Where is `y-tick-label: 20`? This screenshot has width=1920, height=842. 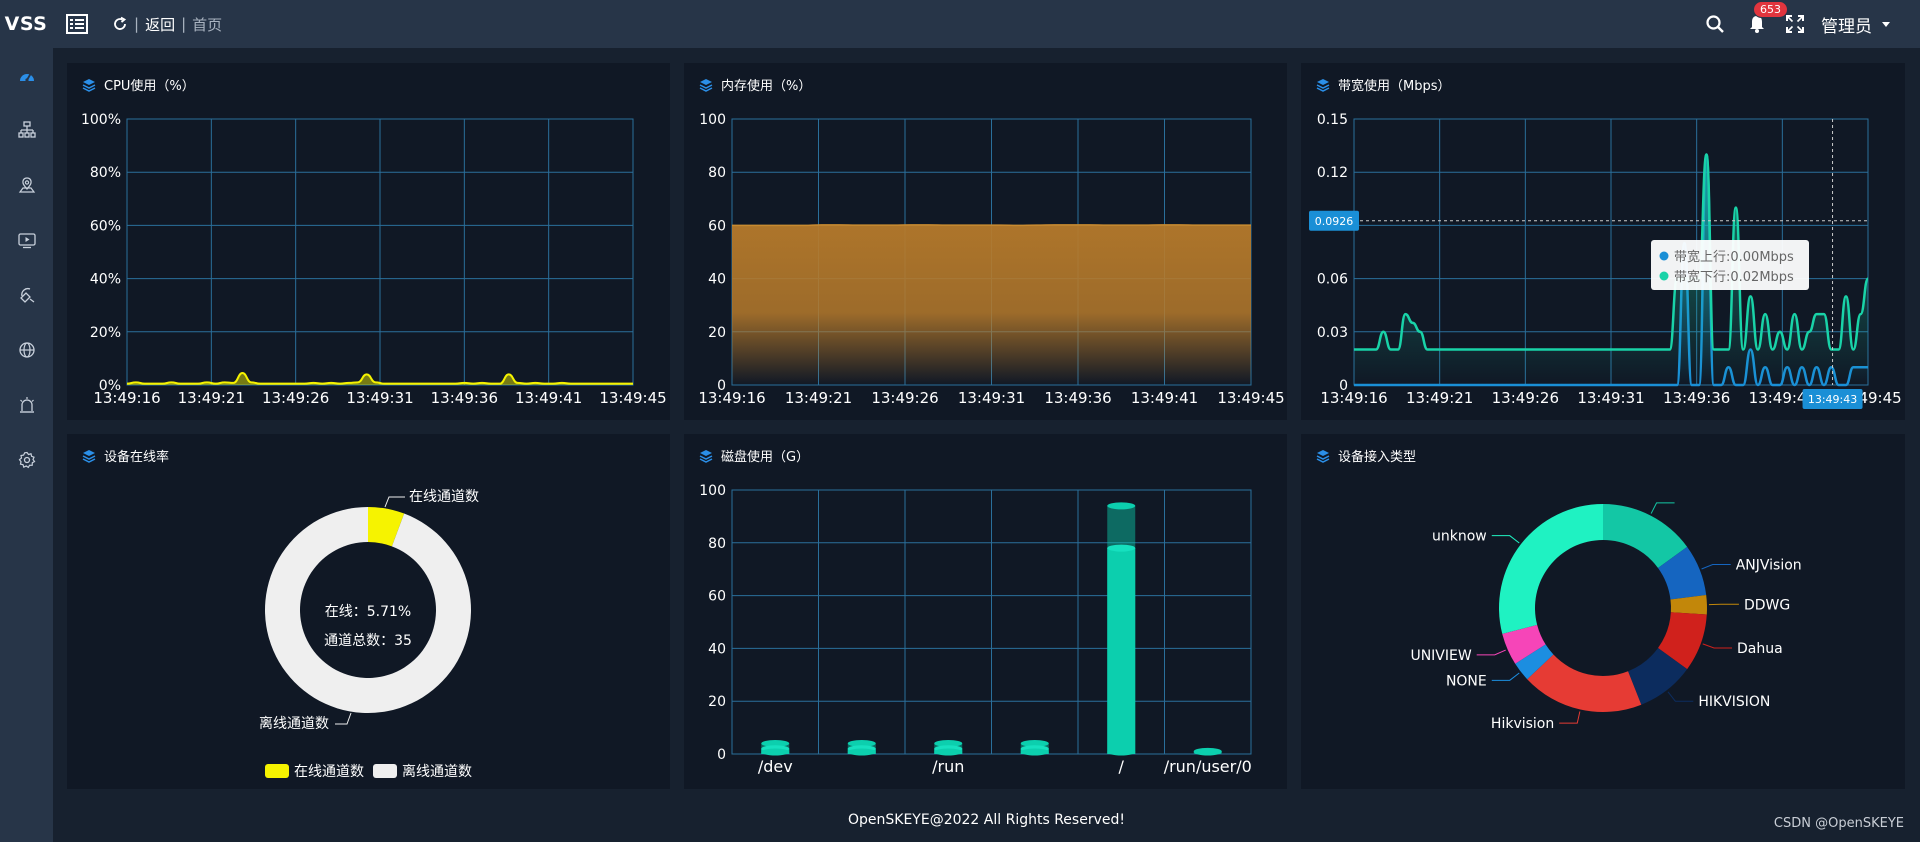
y-tick-label: 20 is located at coordinates (717, 333).